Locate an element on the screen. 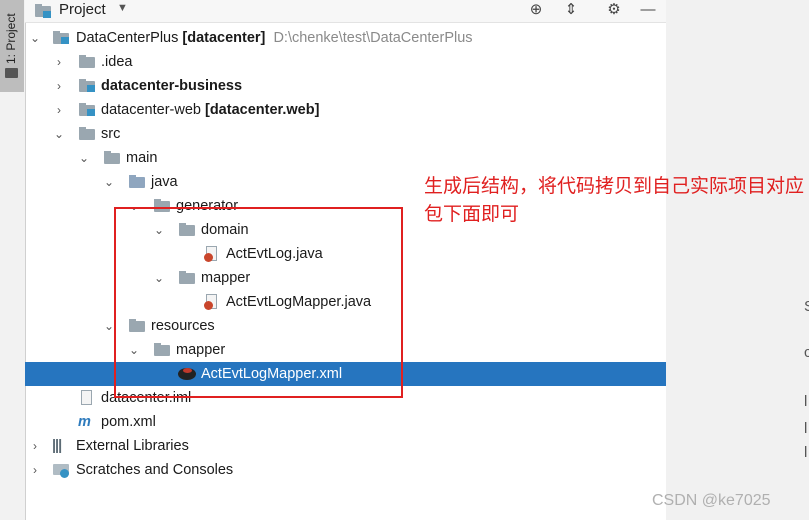  editor-edge-text: c is located at coordinates (806, 352).